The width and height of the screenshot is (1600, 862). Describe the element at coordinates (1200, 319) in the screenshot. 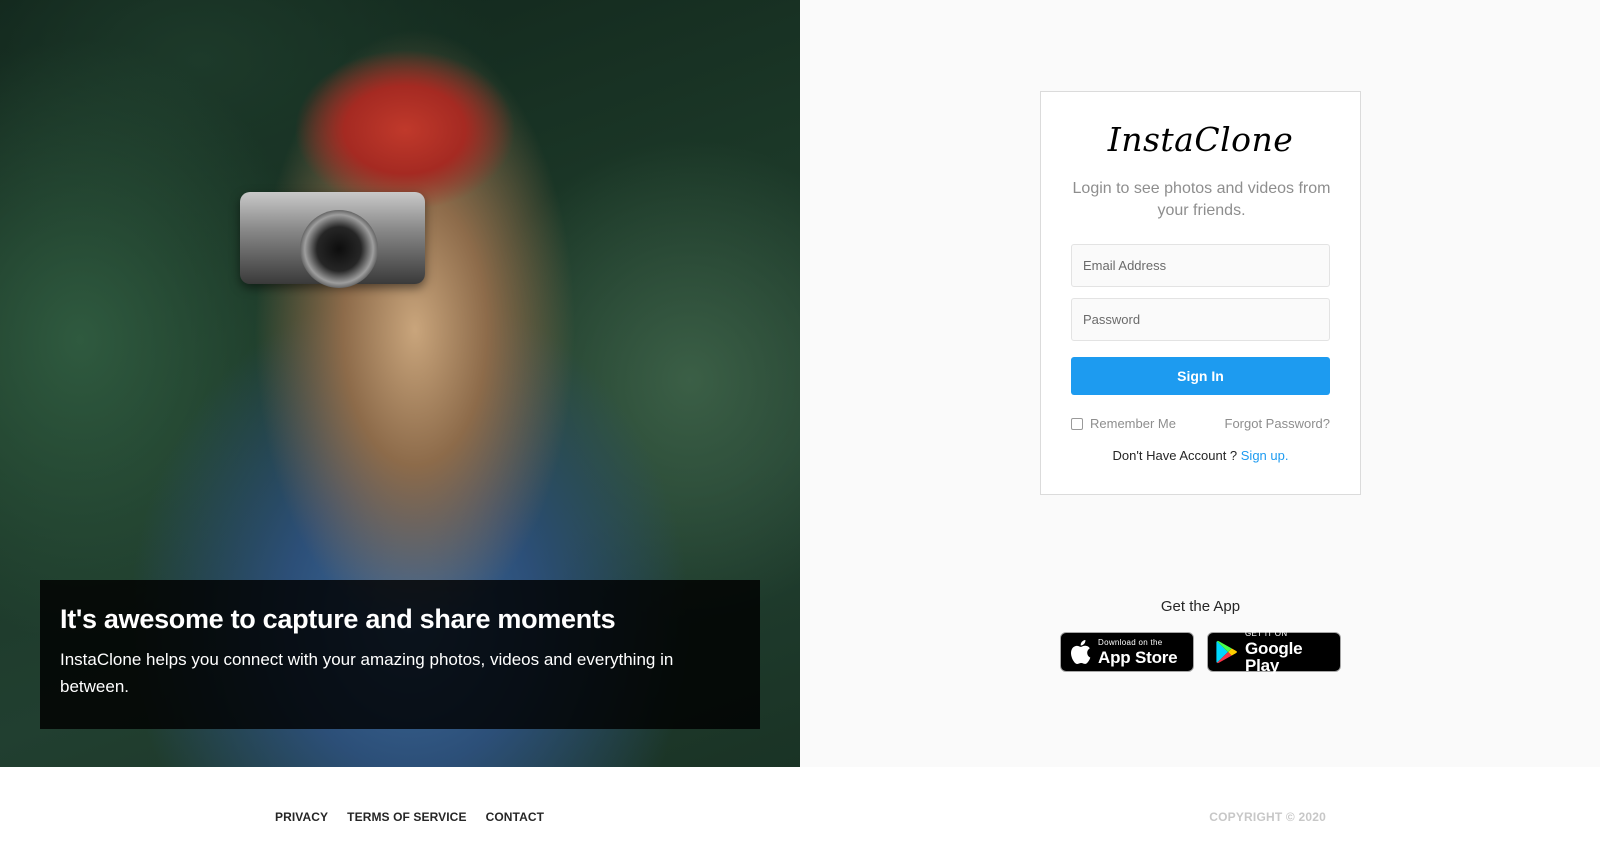

I see `password-field` at that location.